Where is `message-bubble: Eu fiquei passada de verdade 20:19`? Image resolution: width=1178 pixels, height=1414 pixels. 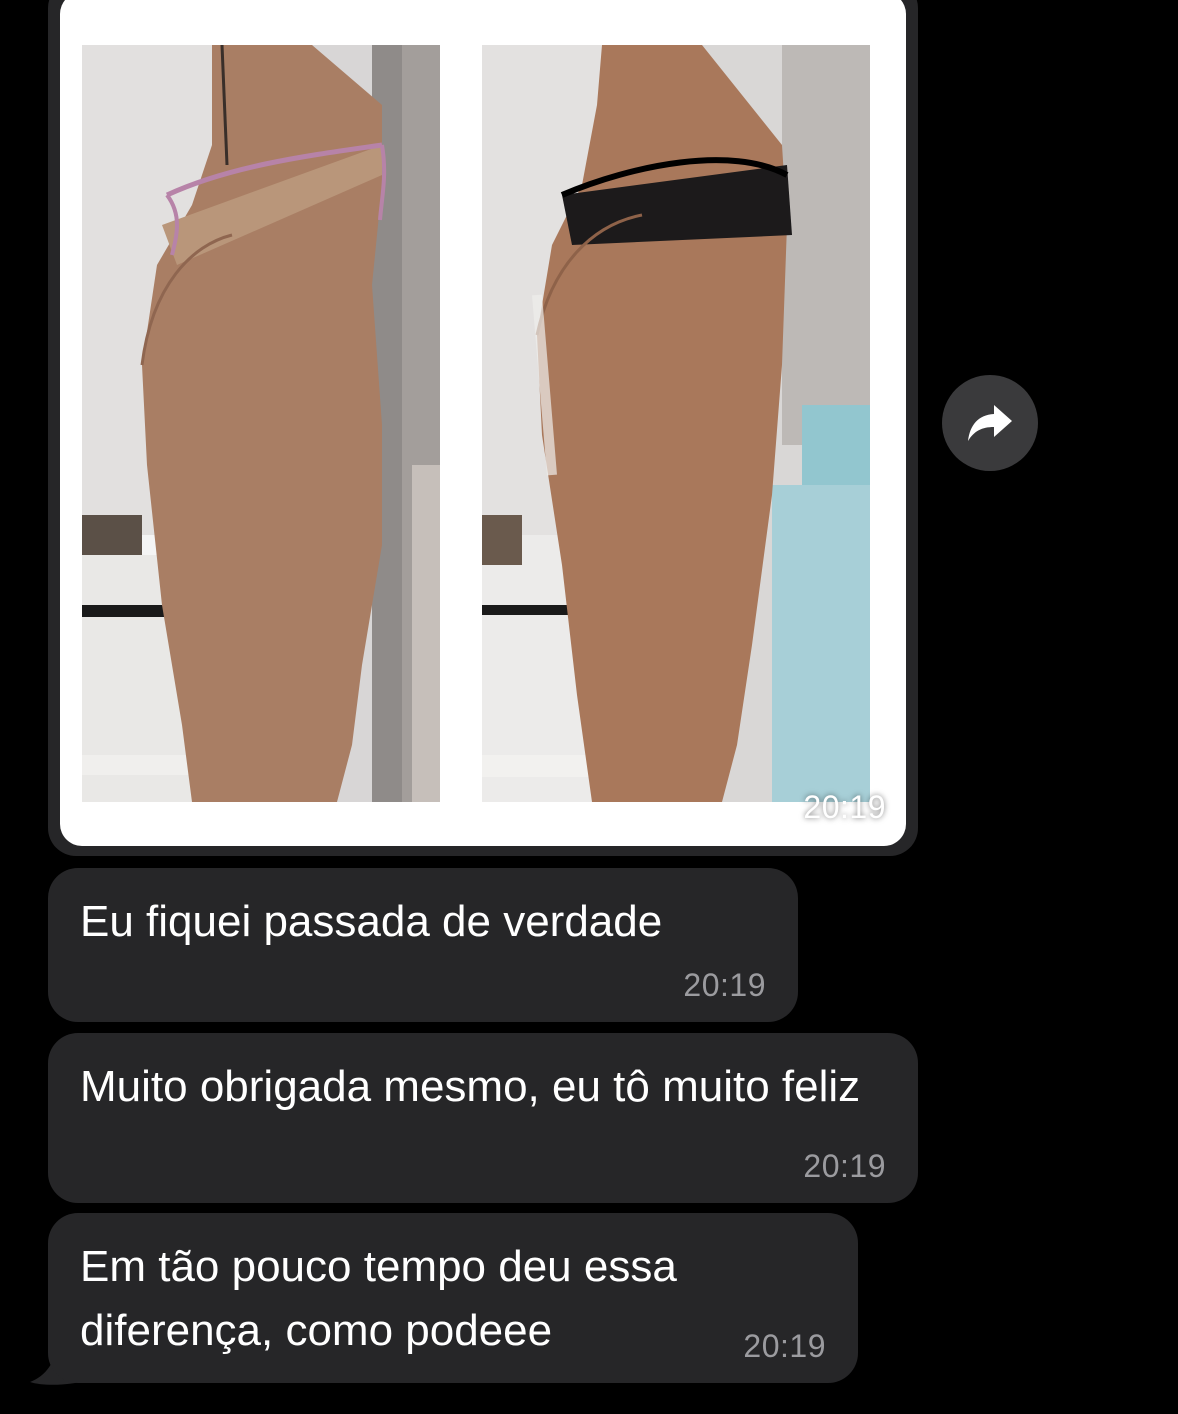 message-bubble: Eu fiquei passada de verdade 20:19 is located at coordinates (423, 945).